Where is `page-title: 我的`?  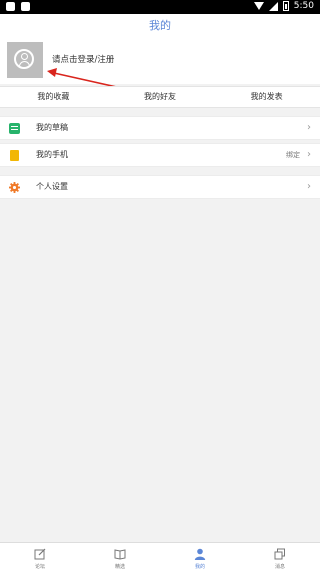
page-title: 我的 is located at coordinates (160, 25).